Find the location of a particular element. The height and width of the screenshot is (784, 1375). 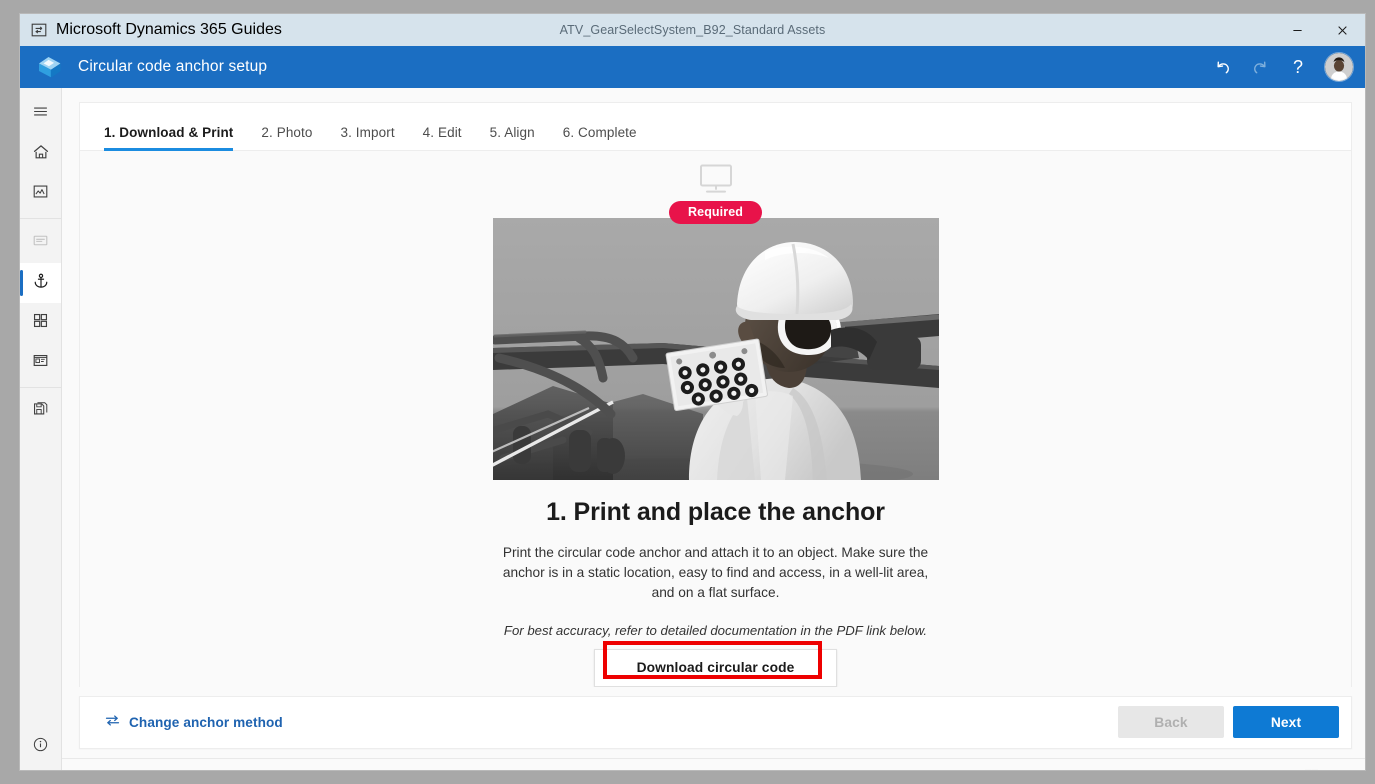

help-icon: ? is located at coordinates (1298, 67).